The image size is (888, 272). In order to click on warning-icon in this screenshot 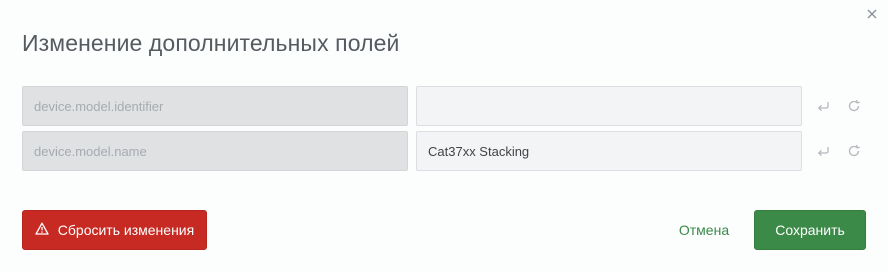, I will do `click(42, 230)`.